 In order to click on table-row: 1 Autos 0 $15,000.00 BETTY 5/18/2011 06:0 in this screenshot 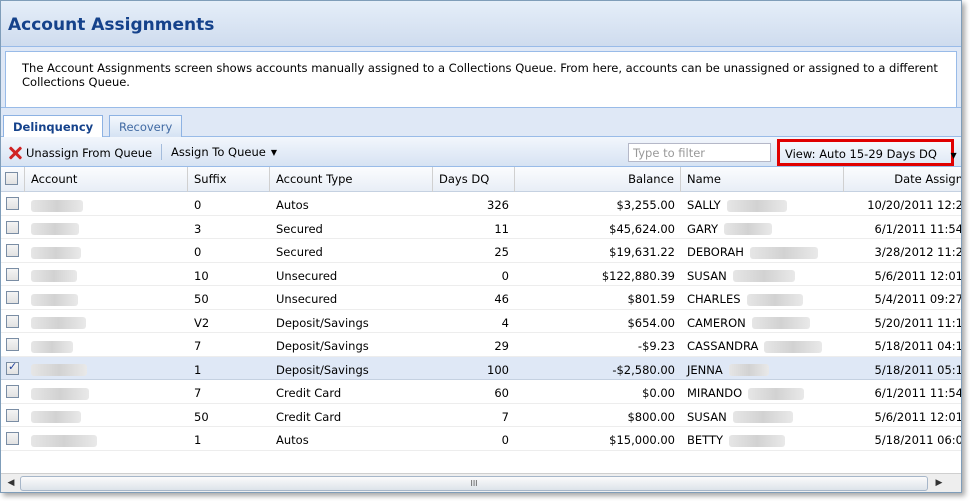, I will do `click(481, 439)`.